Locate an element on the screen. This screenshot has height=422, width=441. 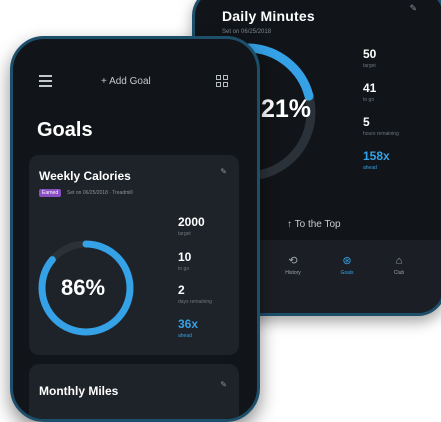
stat-to-go: 41 to go is located at coordinates (369, 92).